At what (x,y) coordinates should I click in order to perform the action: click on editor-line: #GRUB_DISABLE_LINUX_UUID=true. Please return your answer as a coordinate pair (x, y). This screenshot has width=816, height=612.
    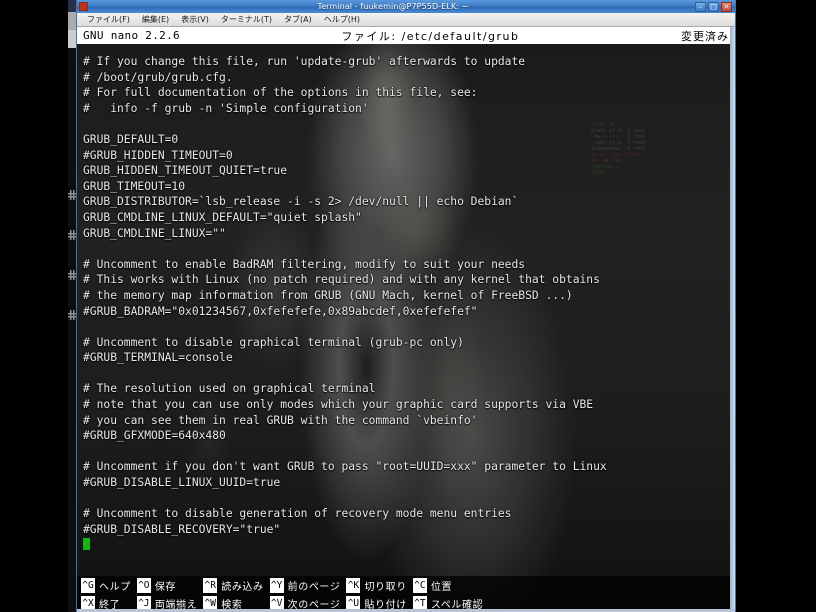
    Looking at the image, I should click on (182, 483).